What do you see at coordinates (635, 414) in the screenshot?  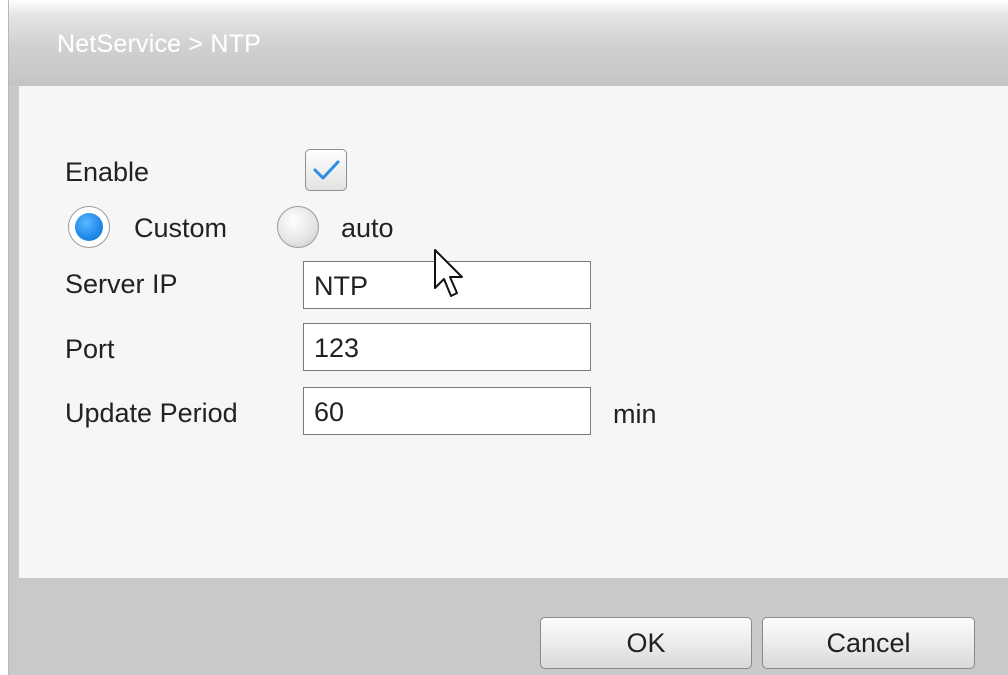 I see `update-period-unit: min` at bounding box center [635, 414].